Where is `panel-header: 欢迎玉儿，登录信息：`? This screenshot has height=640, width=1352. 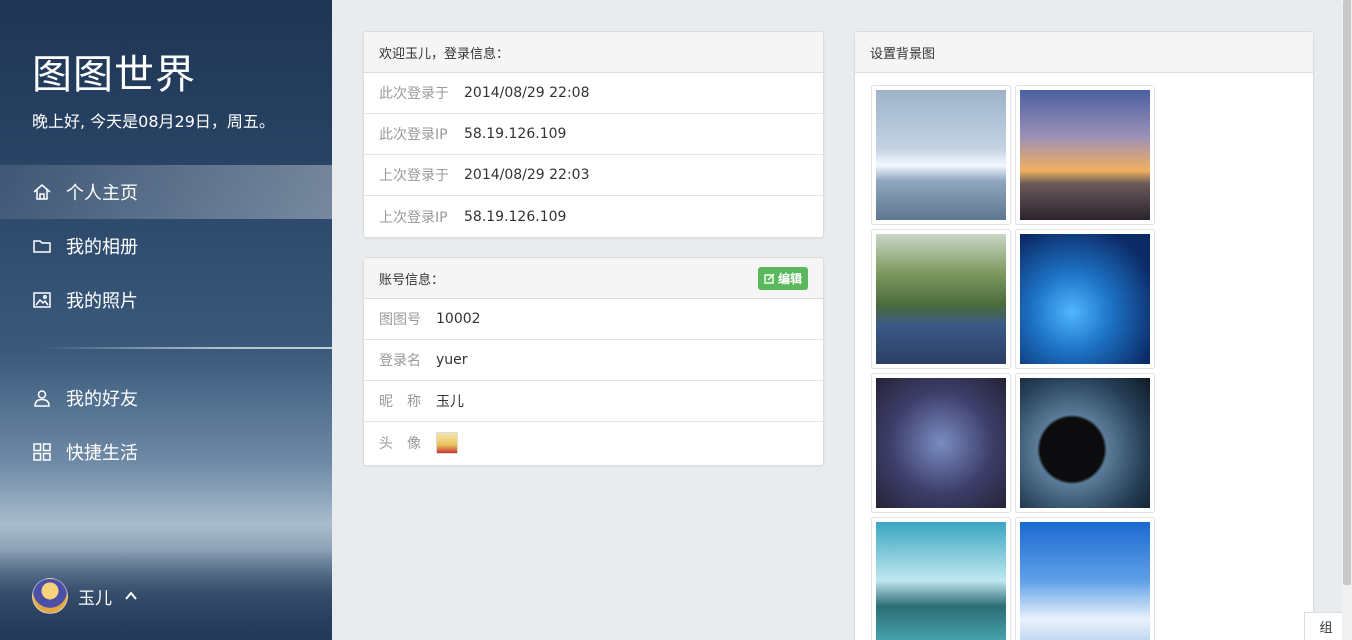 panel-header: 欢迎玉儿，登录信息： is located at coordinates (593, 52).